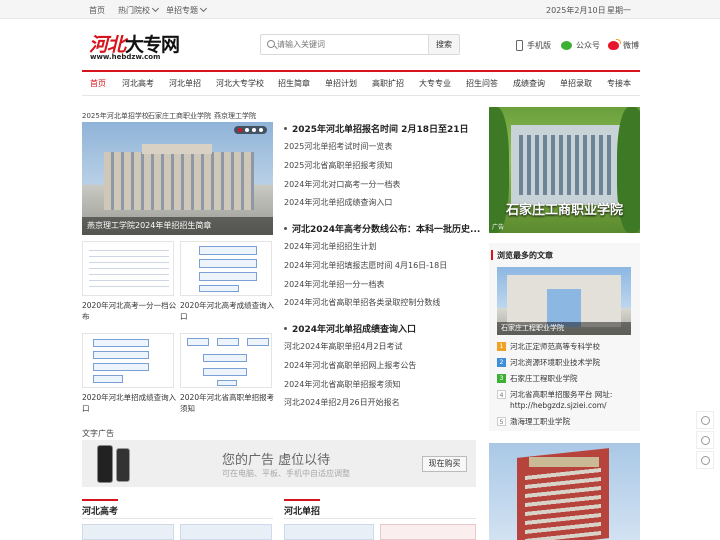 The width and height of the screenshot is (720, 540). What do you see at coordinates (100, 510) in the screenshot?
I see `section-title: 河北高考` at bounding box center [100, 510].